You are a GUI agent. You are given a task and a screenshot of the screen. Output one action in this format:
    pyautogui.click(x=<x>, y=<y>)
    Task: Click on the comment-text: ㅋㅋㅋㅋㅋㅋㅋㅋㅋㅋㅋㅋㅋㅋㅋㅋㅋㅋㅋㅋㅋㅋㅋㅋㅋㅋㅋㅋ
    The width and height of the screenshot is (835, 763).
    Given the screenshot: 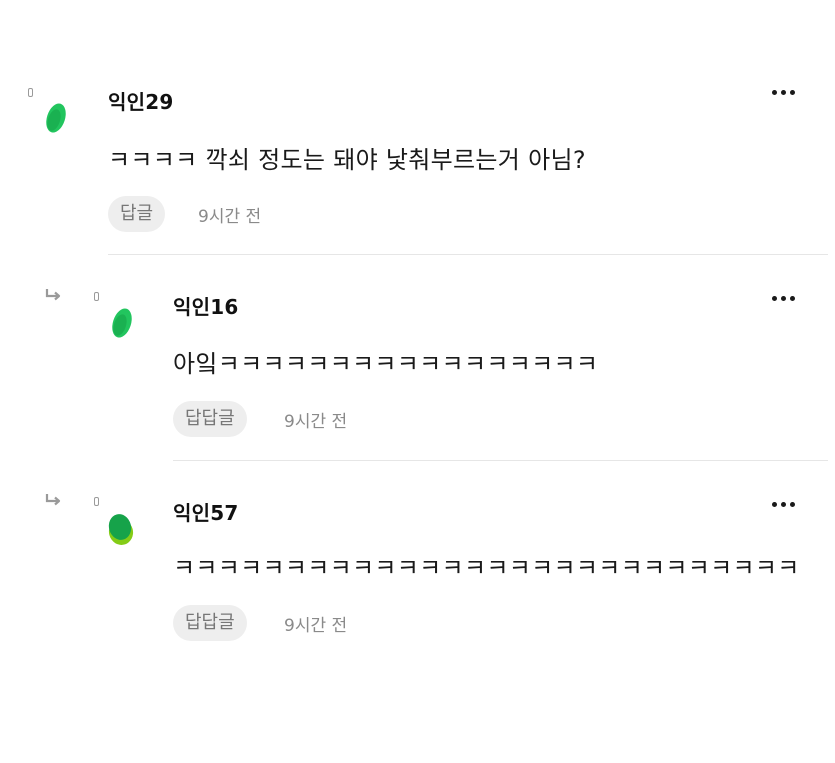 What is the action you would take?
    pyautogui.click(x=486, y=568)
    